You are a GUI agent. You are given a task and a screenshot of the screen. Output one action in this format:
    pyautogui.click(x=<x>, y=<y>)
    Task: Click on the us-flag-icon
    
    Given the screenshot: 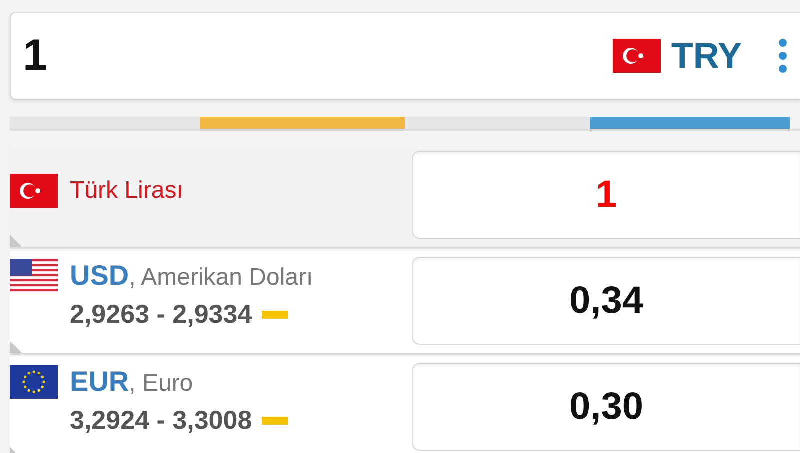 What is the action you would take?
    pyautogui.click(x=34, y=276)
    